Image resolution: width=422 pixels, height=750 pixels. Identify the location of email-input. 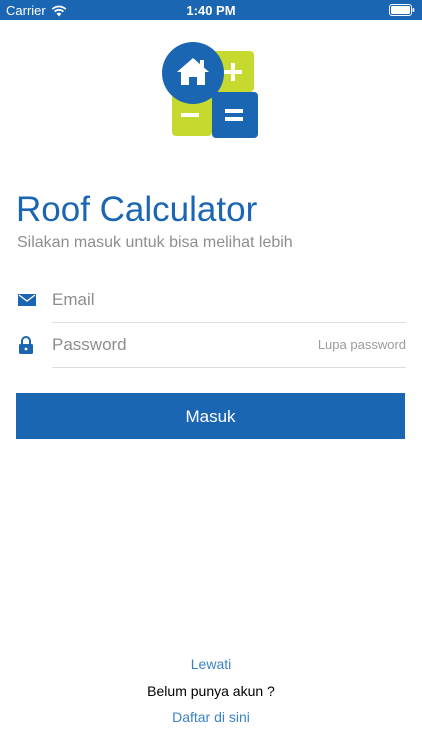
(227, 300).